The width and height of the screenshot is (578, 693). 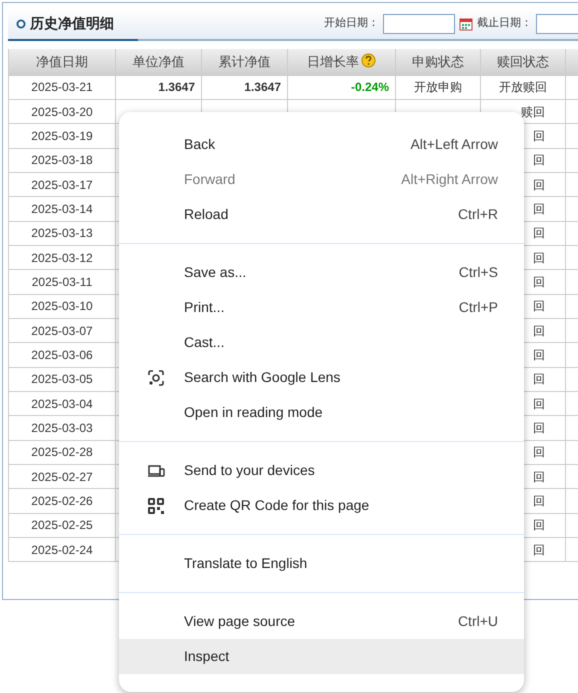 I want to click on date-cell: 2025-03-06, so click(x=62, y=355).